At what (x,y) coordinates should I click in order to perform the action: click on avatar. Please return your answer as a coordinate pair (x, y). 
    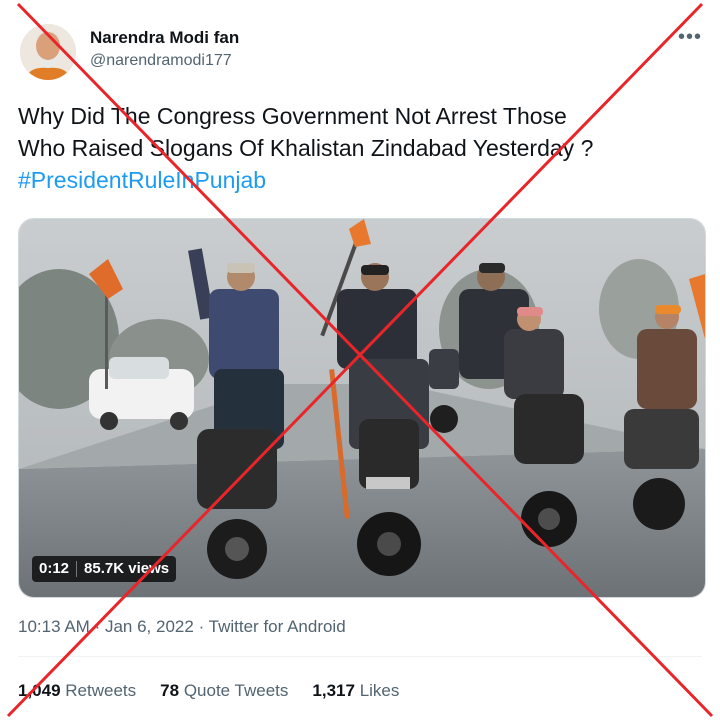
    Looking at the image, I should click on (48, 52).